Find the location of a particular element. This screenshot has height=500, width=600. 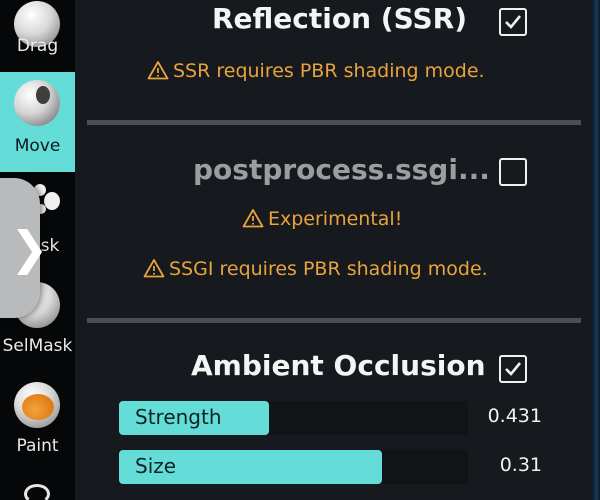

ssr-checkbox is located at coordinates (513, 22).